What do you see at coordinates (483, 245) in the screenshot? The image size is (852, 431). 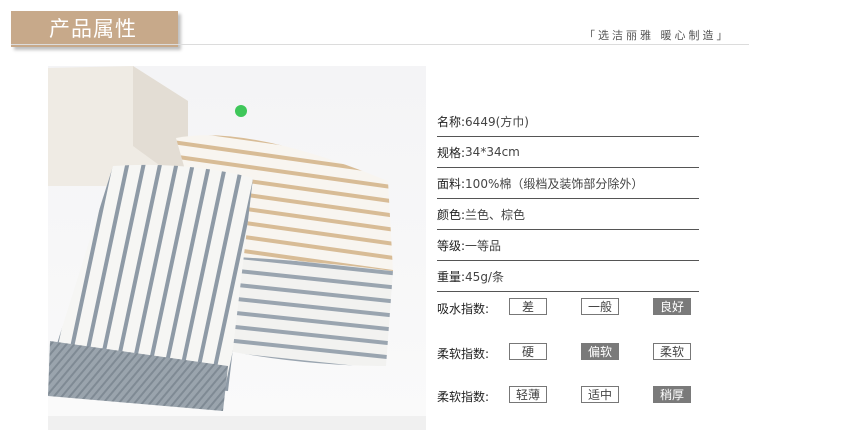 I see `spec-value: 一等品` at bounding box center [483, 245].